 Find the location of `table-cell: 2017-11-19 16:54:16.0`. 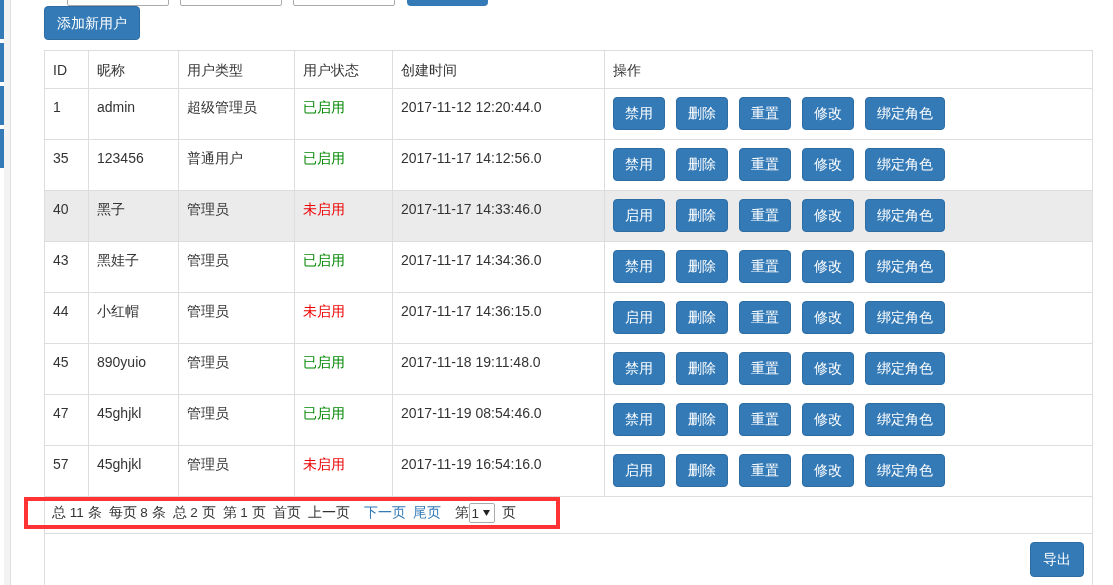

table-cell: 2017-11-19 16:54:16.0 is located at coordinates (499, 471).